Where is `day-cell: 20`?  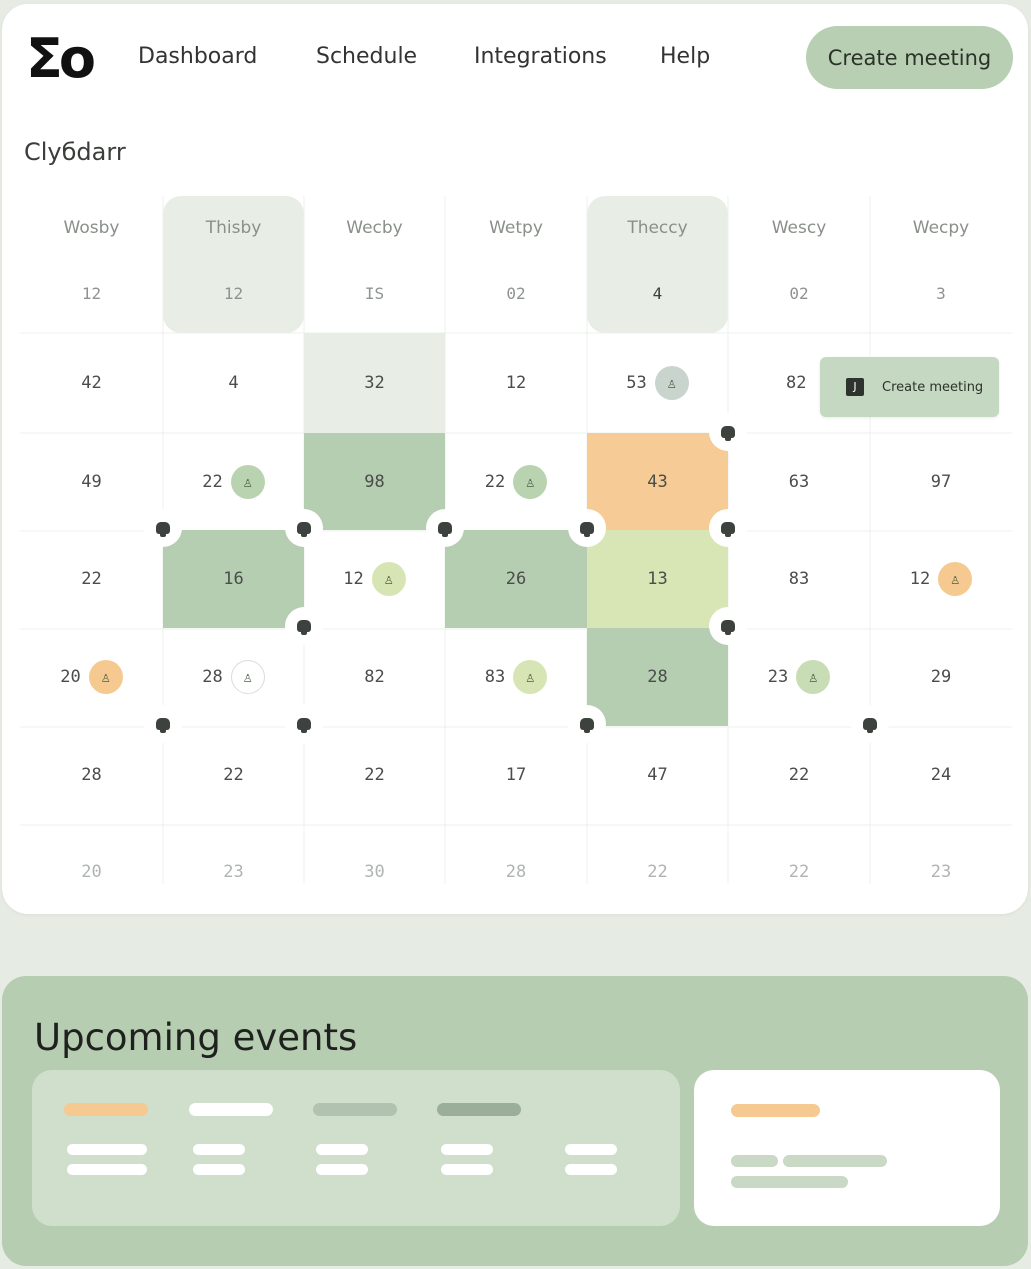 day-cell: 20 is located at coordinates (91, 872).